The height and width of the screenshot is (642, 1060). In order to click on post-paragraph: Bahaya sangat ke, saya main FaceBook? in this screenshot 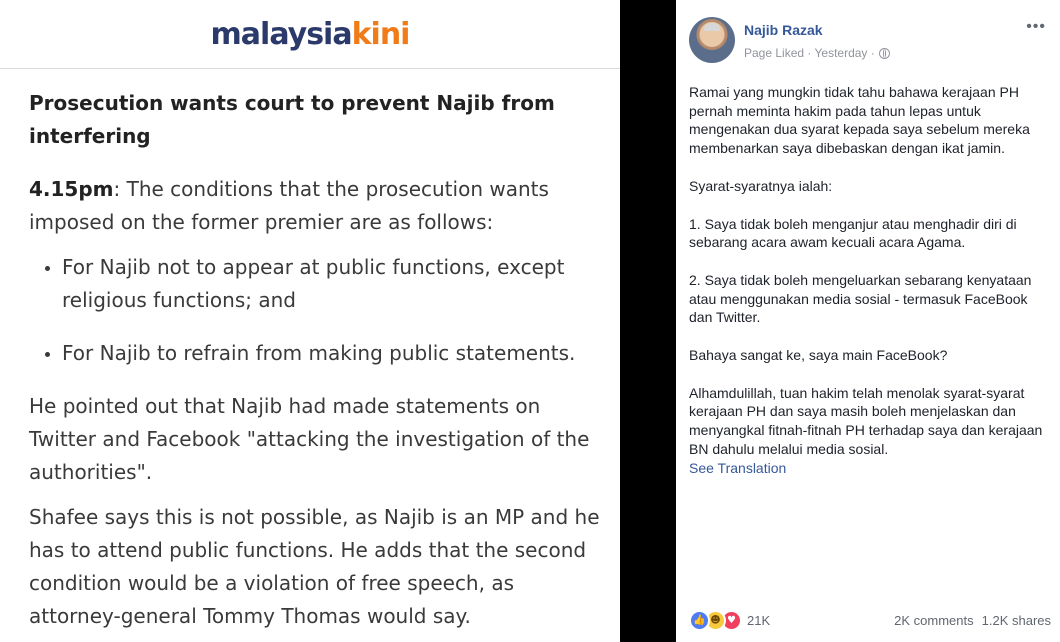, I will do `click(818, 355)`.